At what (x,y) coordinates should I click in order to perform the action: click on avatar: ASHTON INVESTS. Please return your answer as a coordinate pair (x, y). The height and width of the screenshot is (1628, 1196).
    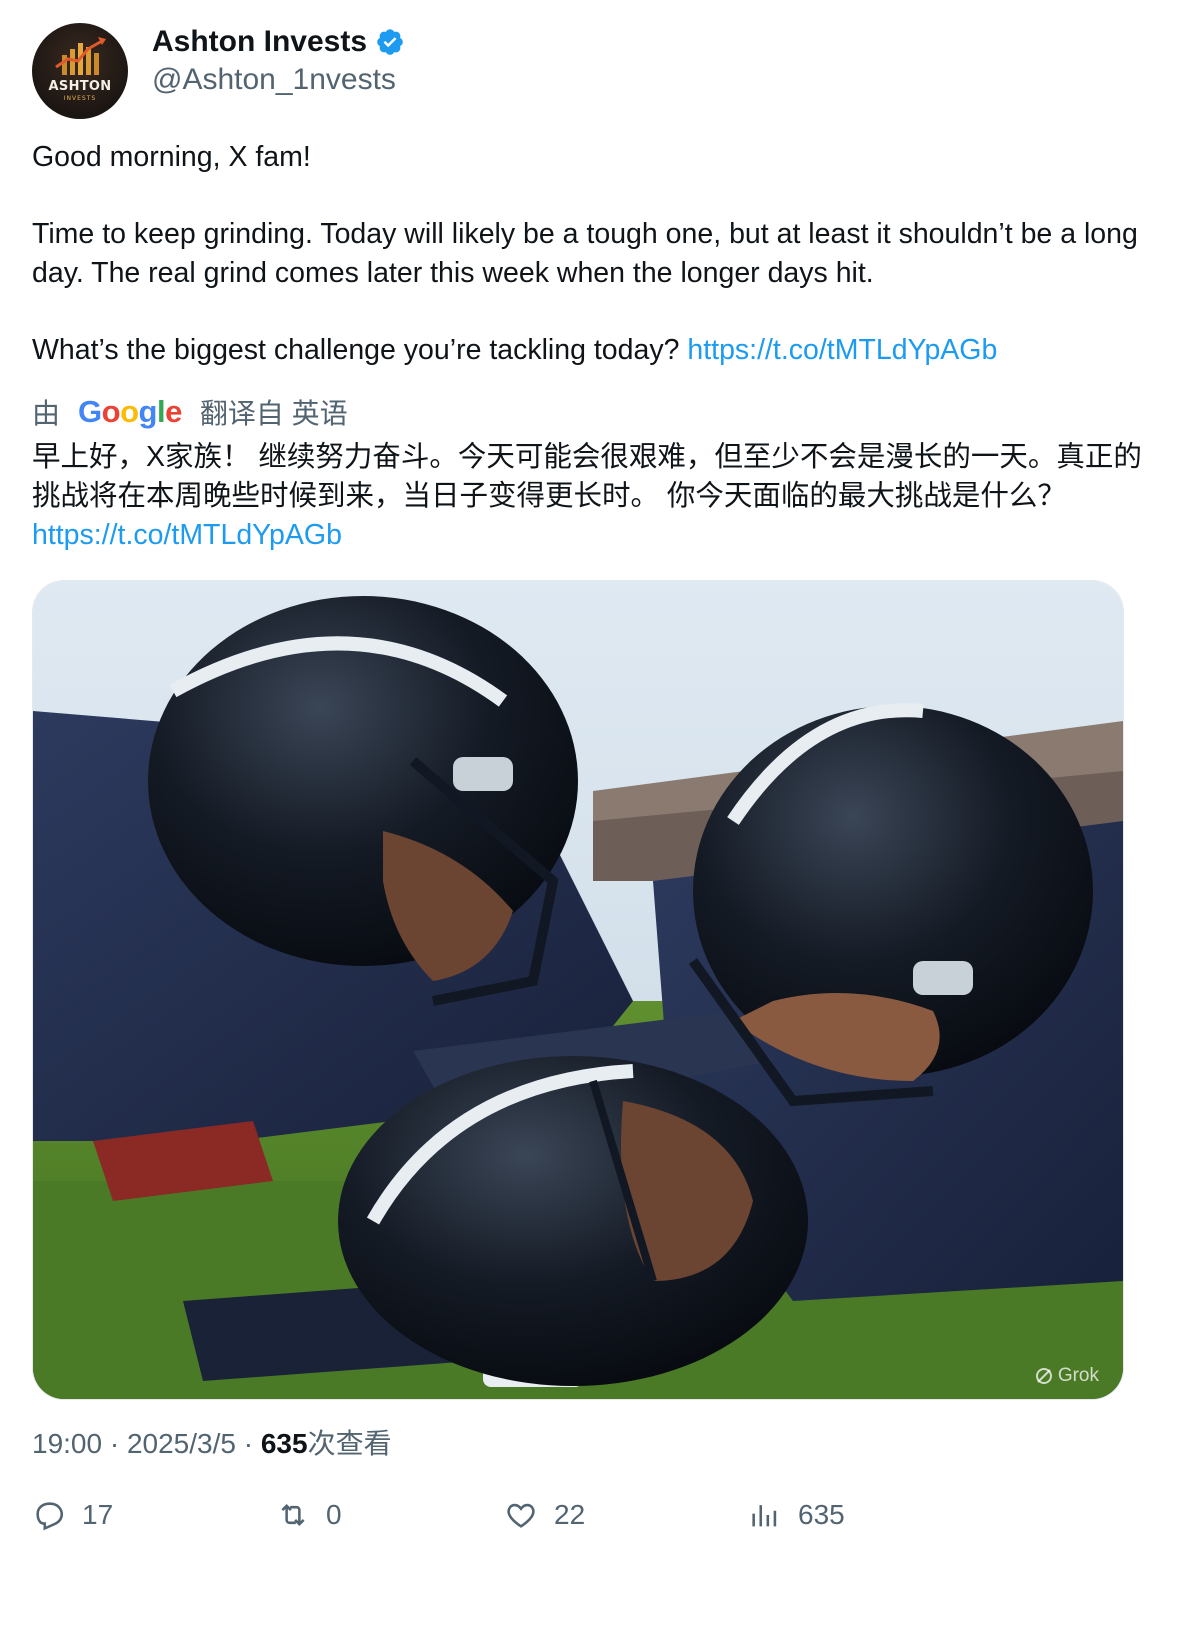
    Looking at the image, I should click on (80, 71).